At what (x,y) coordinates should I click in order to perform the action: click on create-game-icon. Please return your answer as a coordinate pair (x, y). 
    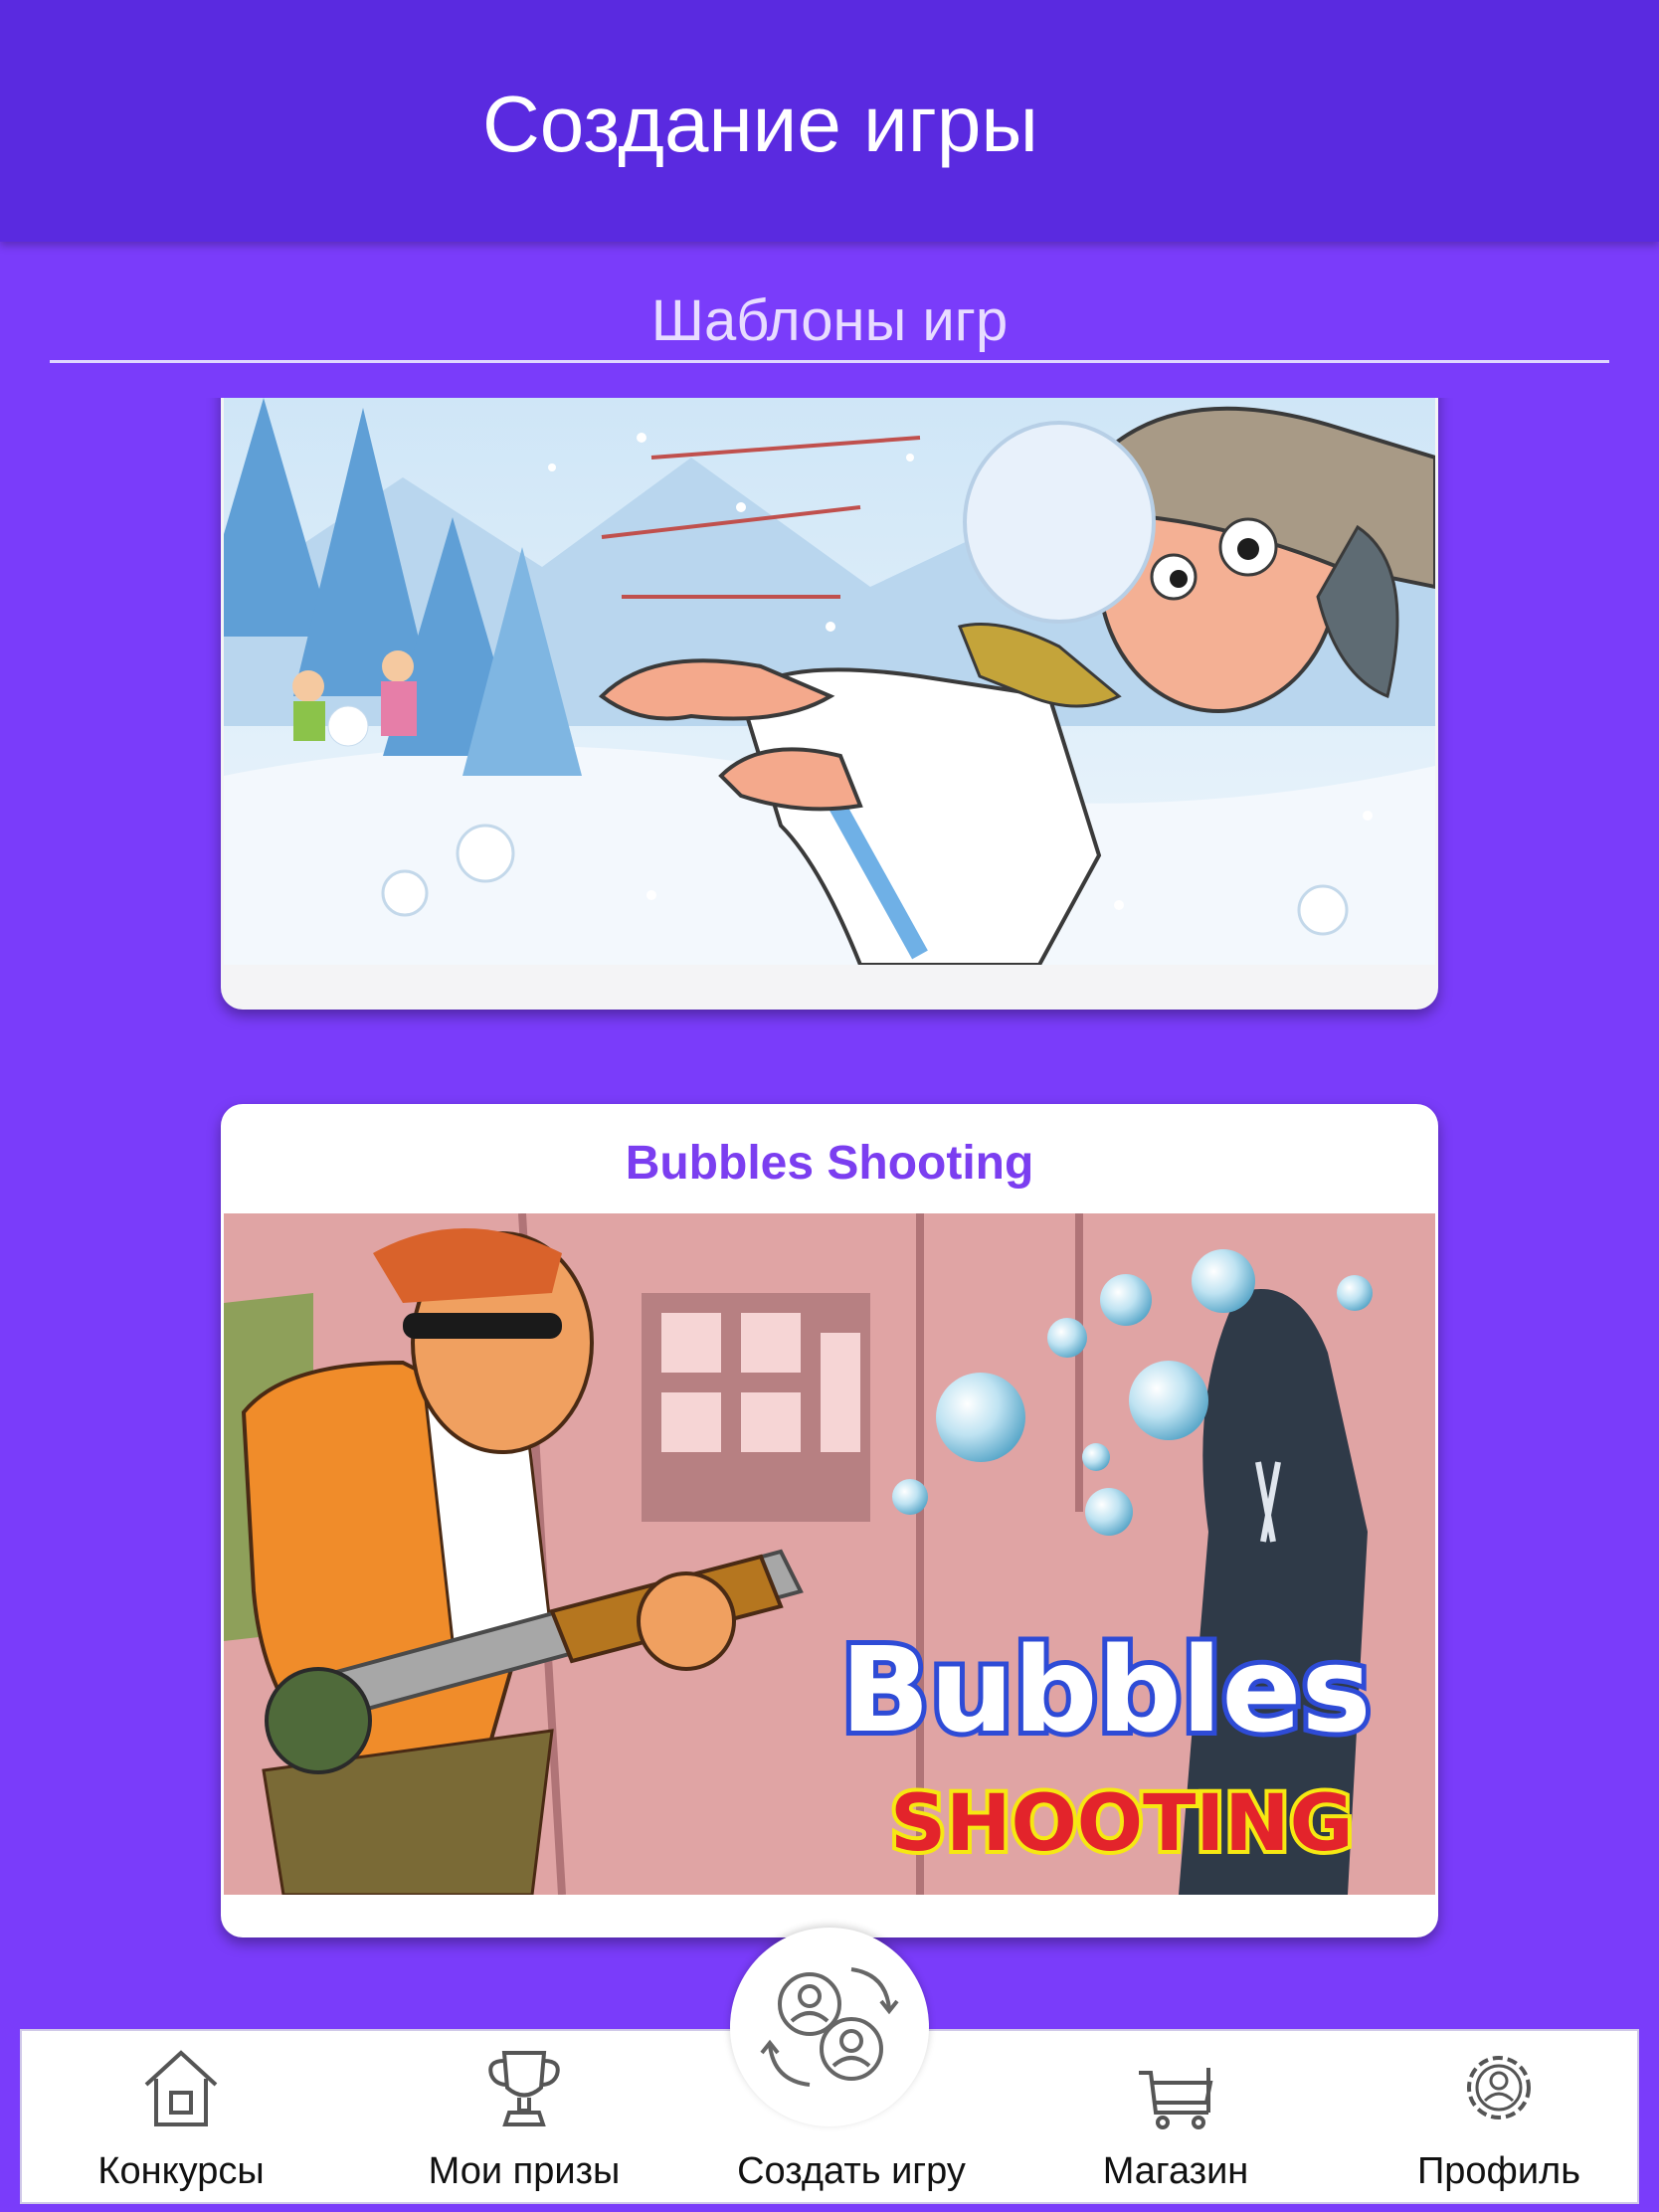
    Looking at the image, I should click on (829, 2027).